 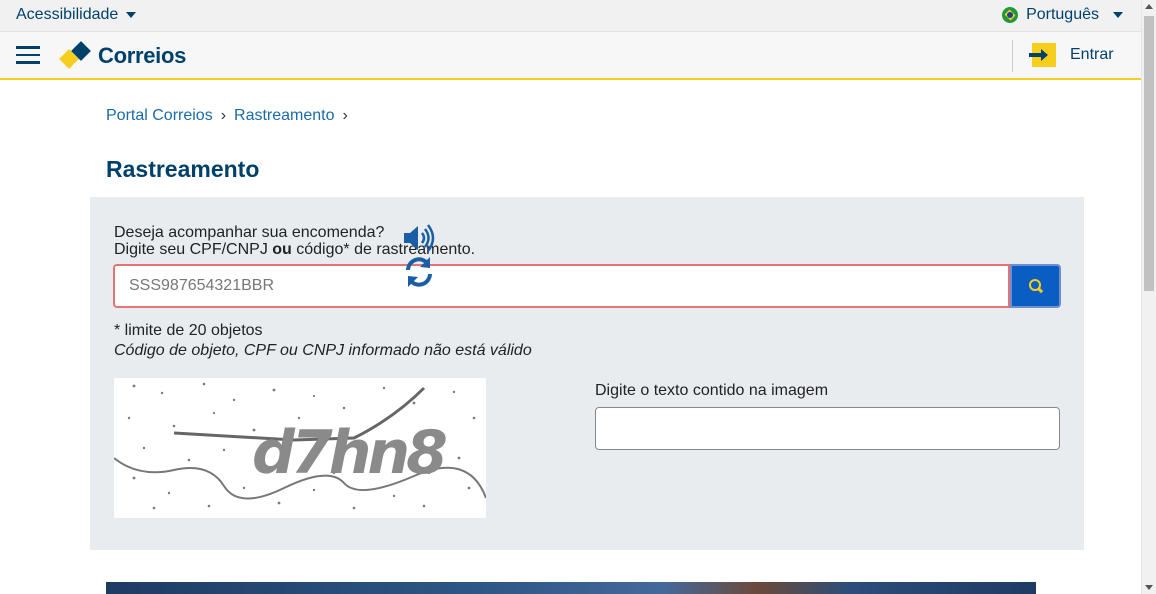 I want to click on language-label: Português, so click(x=1062, y=14).